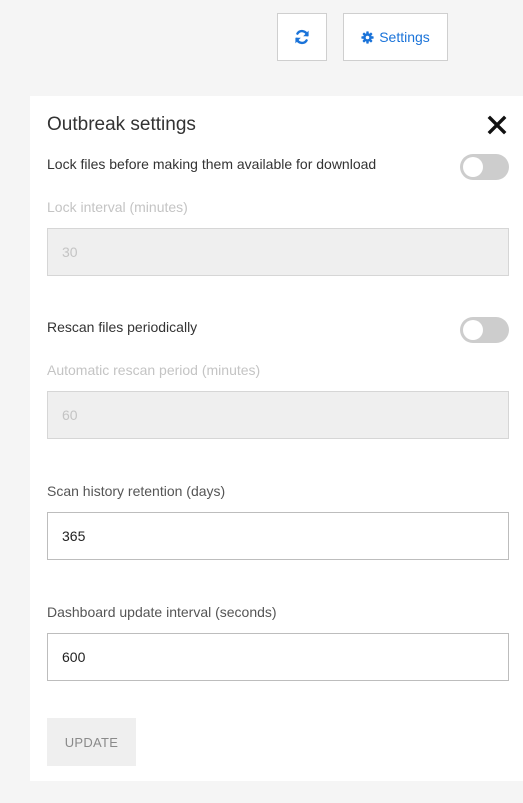 The image size is (523, 803). I want to click on scan-history-label: Scan history retention (days), so click(136, 491).